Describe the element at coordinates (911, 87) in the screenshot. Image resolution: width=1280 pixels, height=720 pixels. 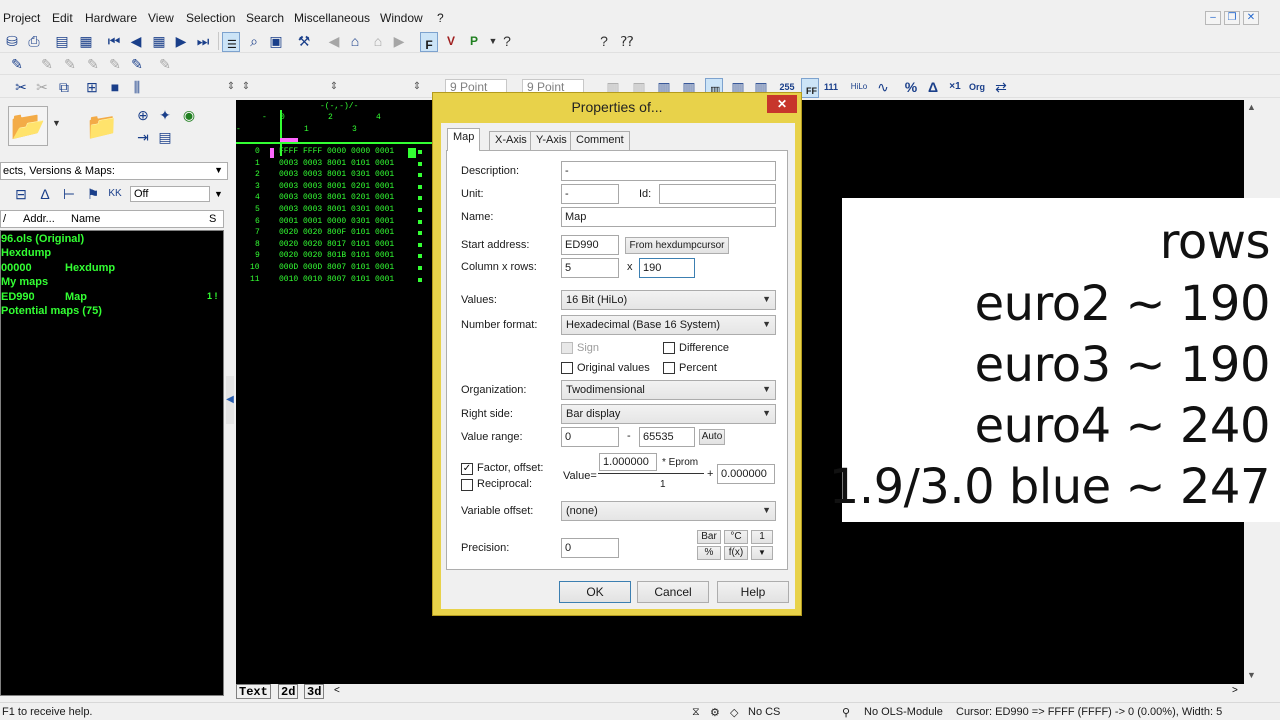
I see `percent-icon: %` at that location.